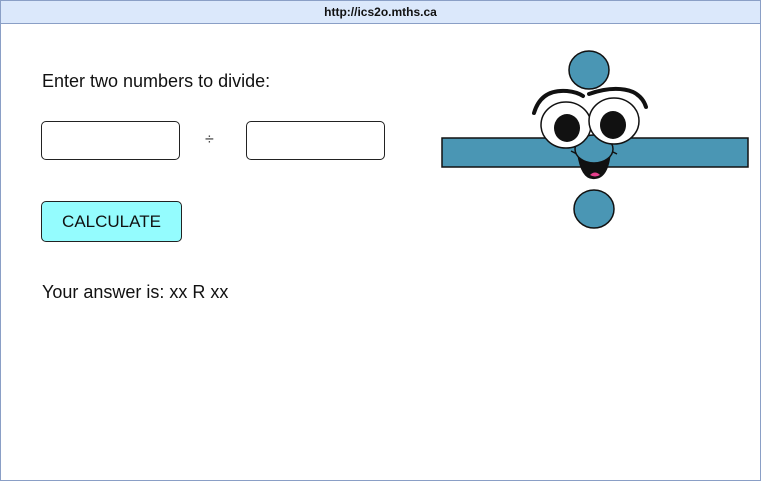  What do you see at coordinates (589, 70) in the screenshot?
I see `top-dot` at bounding box center [589, 70].